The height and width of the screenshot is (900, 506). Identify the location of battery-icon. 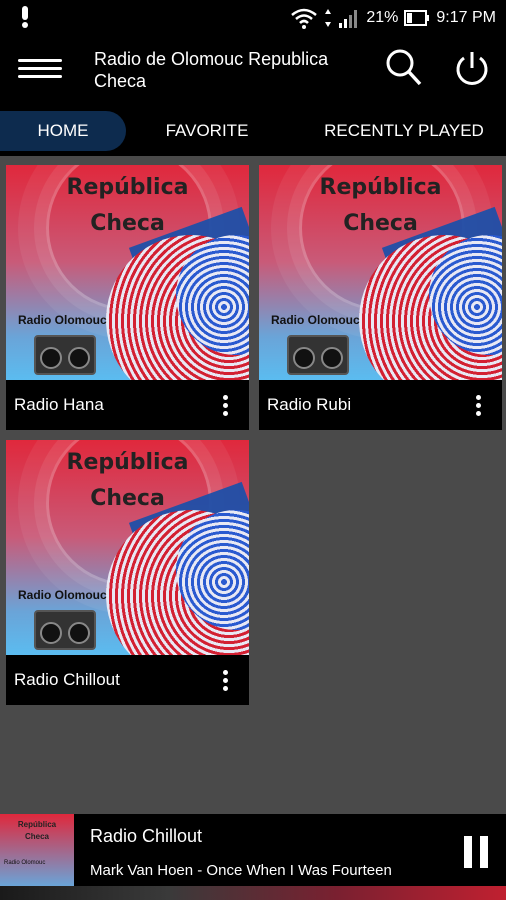
(417, 18).